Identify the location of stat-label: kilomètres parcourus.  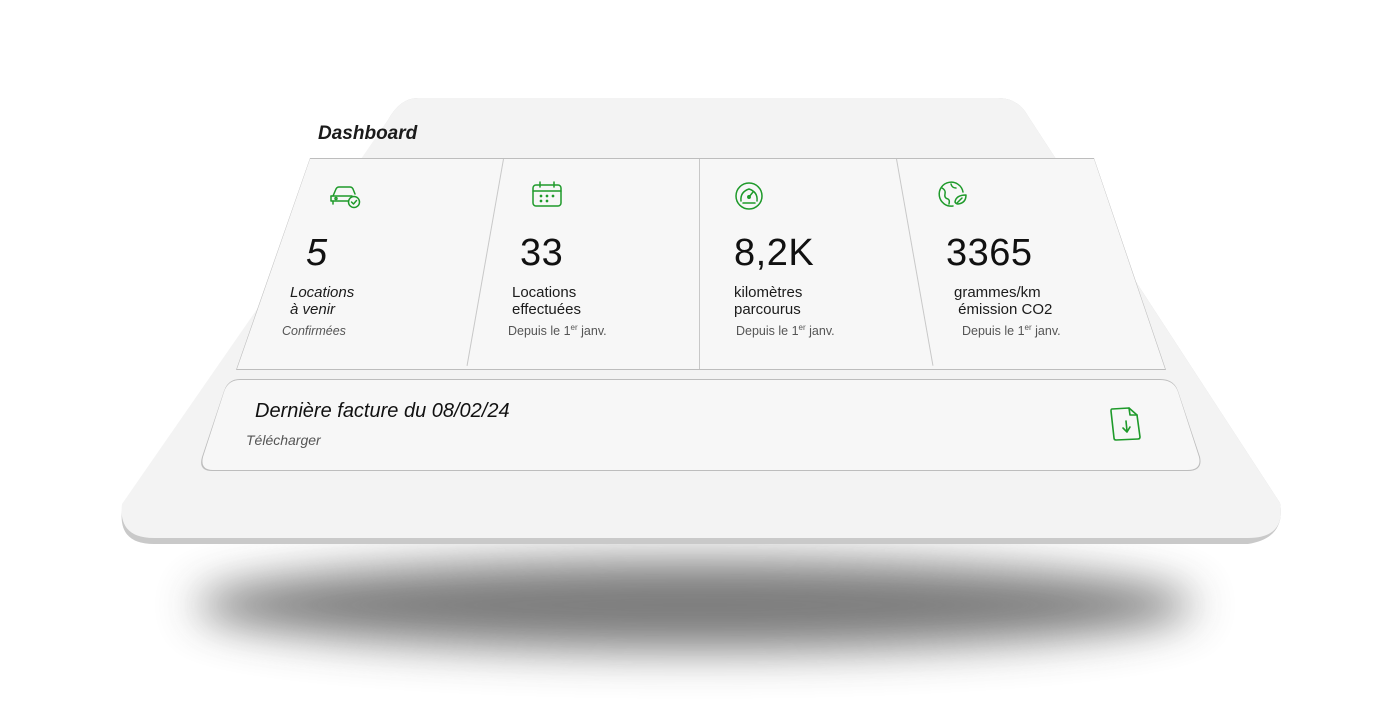
(768, 301).